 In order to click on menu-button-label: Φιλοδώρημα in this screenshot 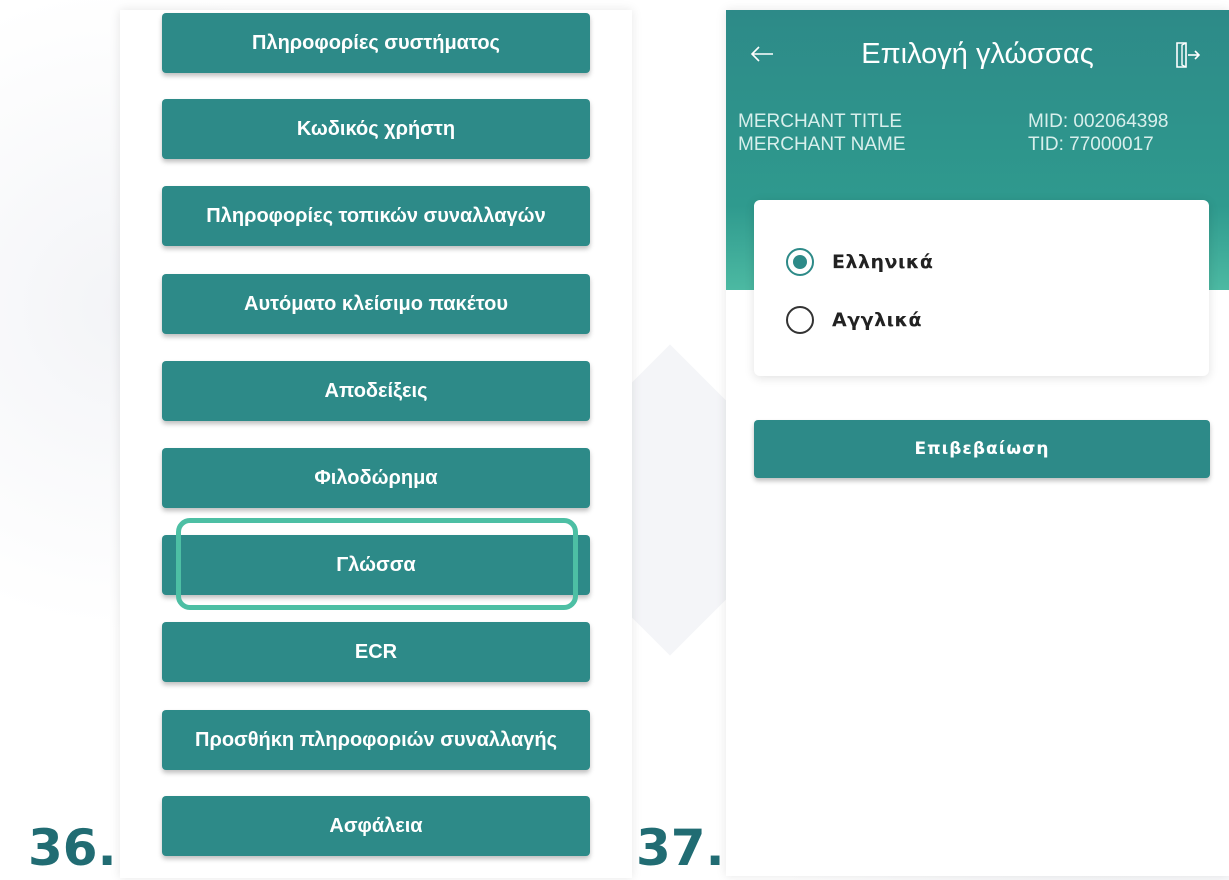, I will do `click(376, 477)`.